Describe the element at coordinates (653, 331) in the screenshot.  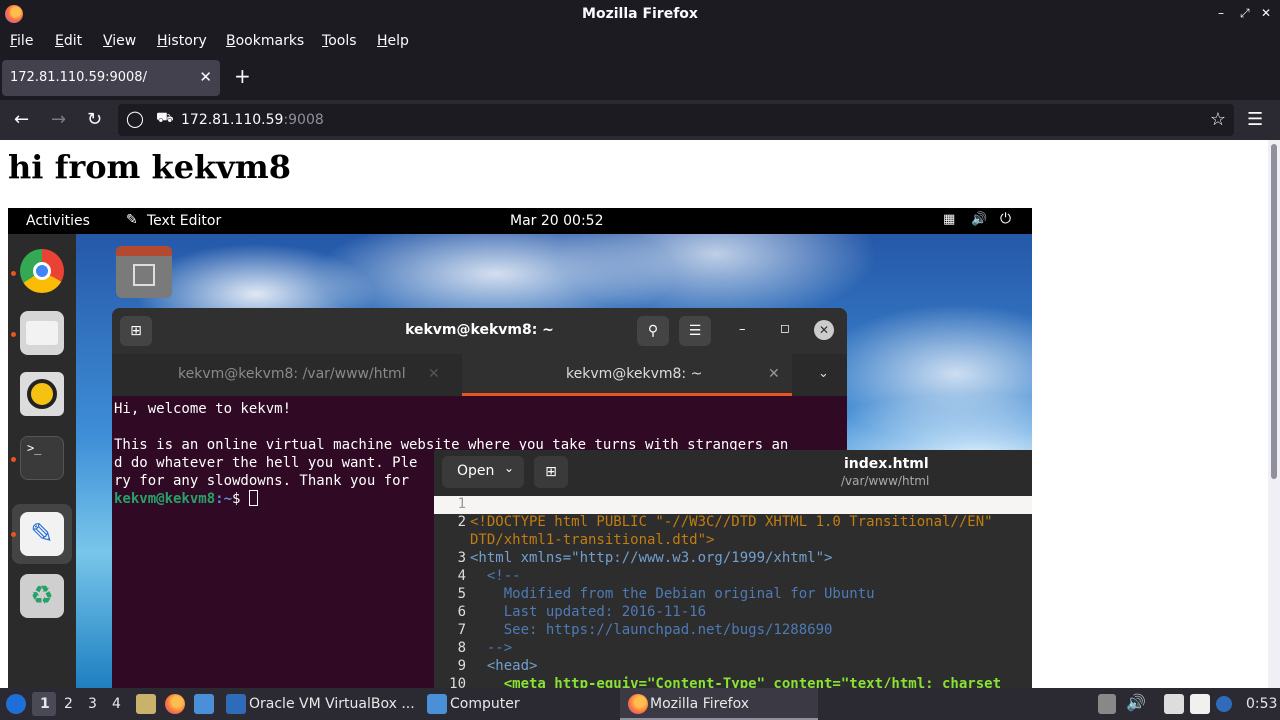
I see `terminal-search-icon: ⚲` at that location.